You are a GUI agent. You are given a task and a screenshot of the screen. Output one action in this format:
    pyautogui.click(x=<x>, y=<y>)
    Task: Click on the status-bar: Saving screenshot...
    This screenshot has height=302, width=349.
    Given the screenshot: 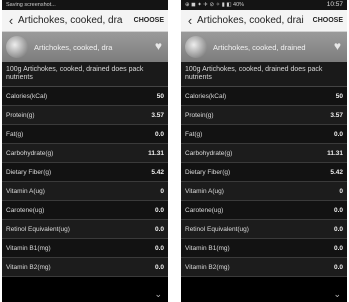 What is the action you would take?
    pyautogui.click(x=85, y=5)
    